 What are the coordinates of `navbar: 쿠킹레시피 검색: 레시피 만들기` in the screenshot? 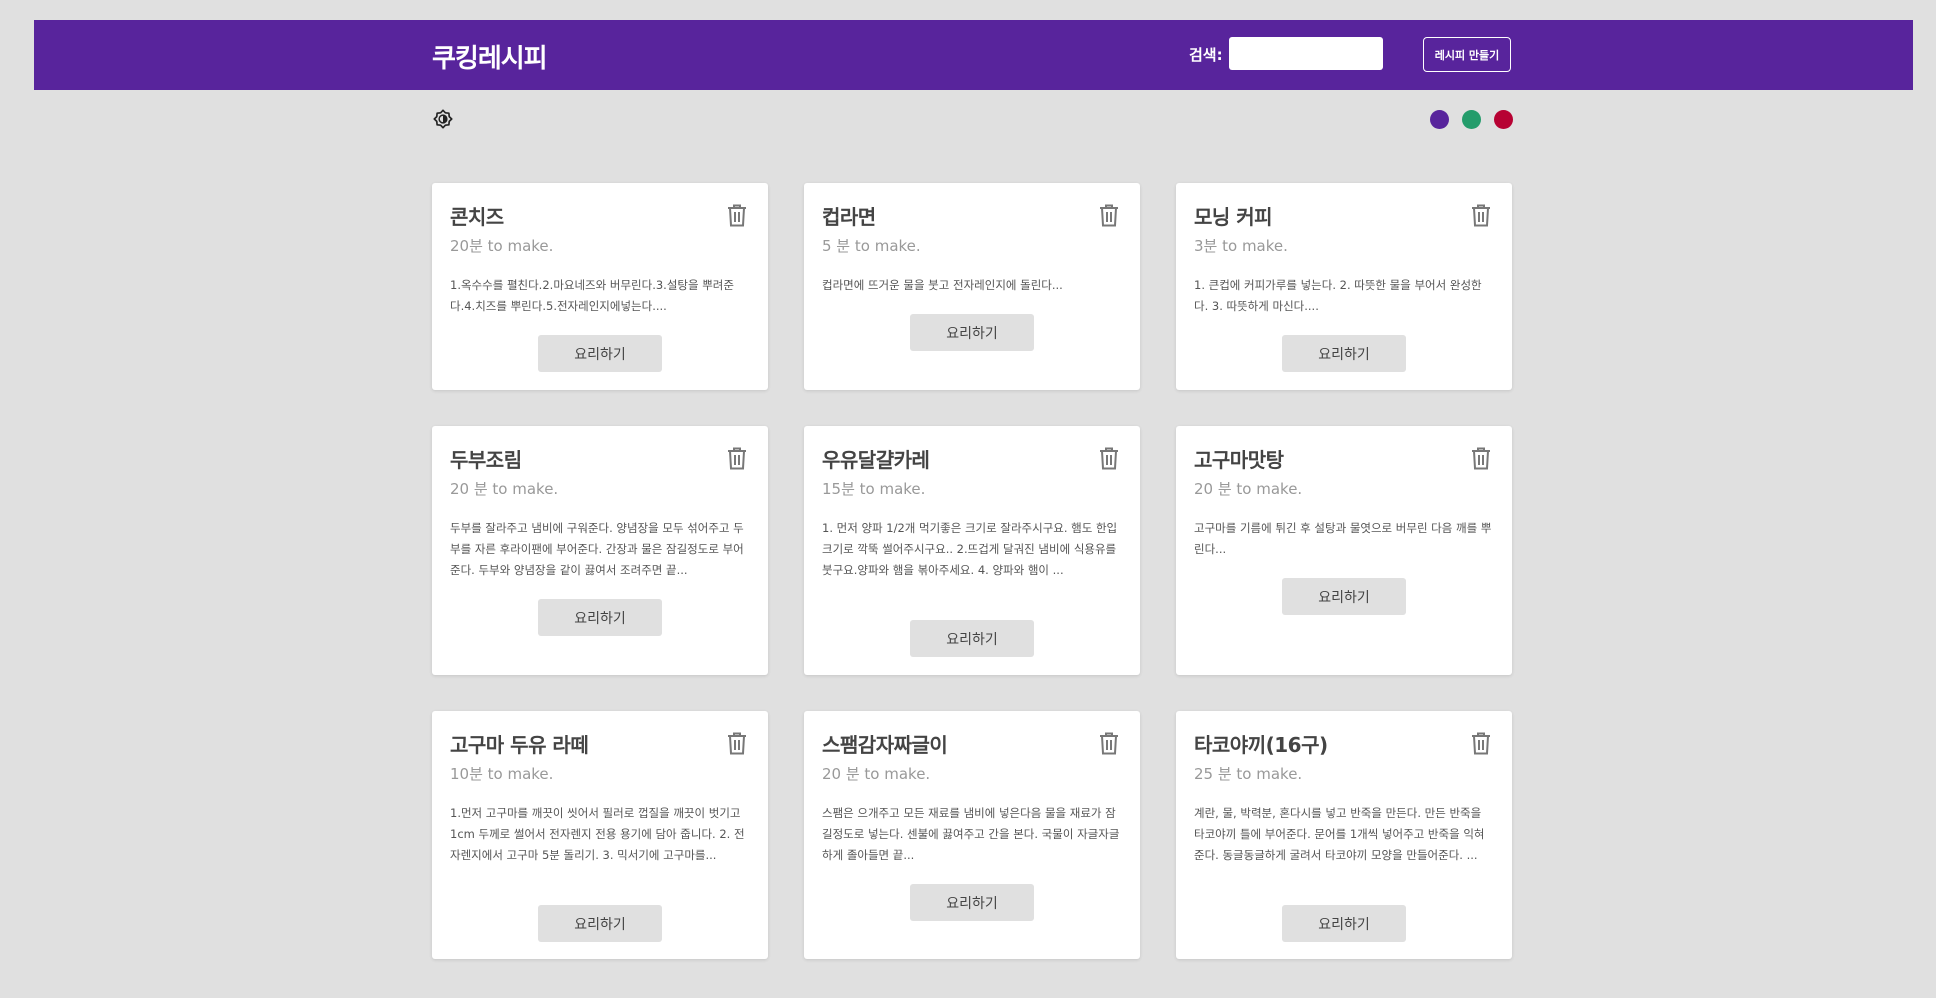 It's located at (973, 55).